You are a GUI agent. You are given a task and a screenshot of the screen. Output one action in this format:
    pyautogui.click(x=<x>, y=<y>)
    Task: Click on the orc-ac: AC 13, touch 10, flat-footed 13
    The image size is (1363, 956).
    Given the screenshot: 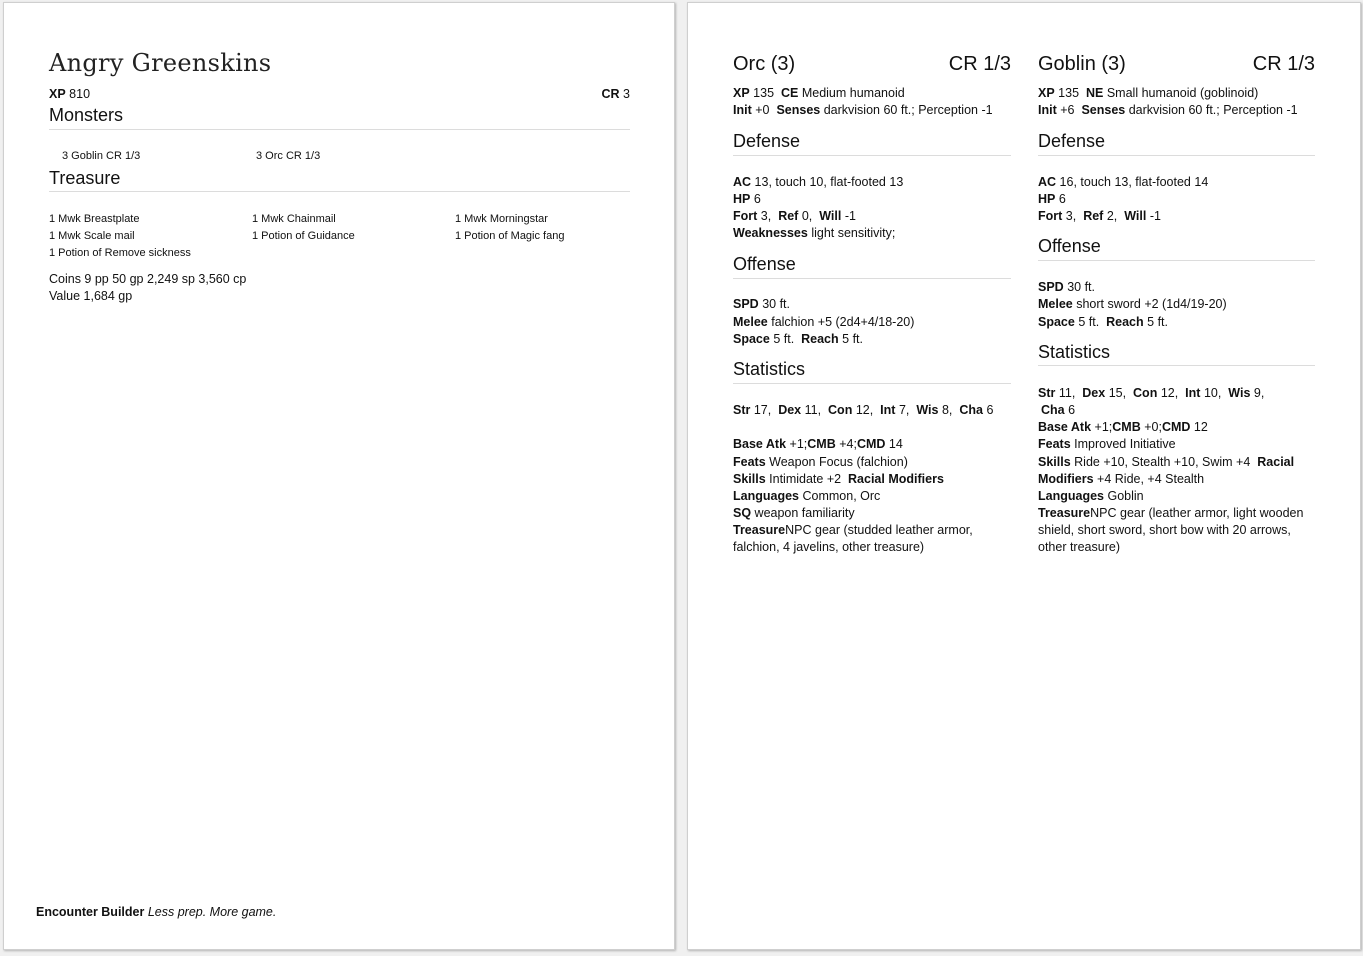 What is the action you would take?
    pyautogui.click(x=818, y=182)
    